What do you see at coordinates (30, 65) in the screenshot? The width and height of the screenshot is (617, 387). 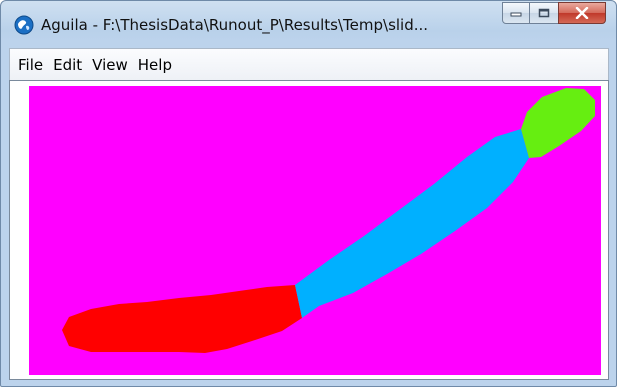 I see `menu-file: File` at bounding box center [30, 65].